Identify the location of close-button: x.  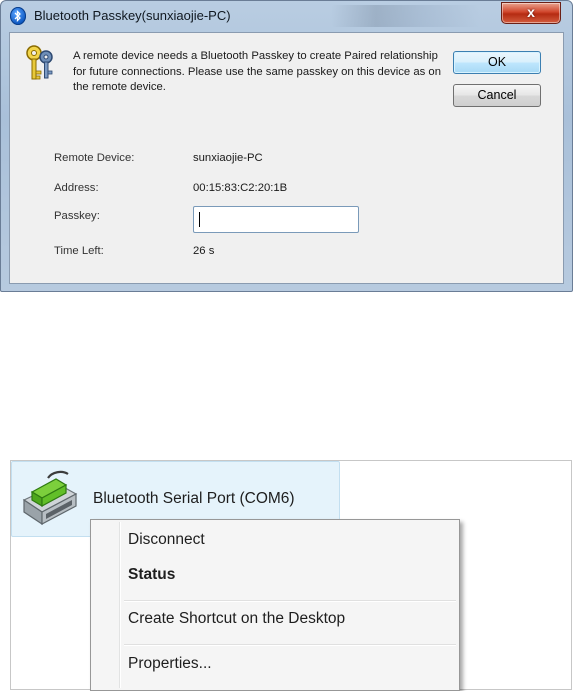
(531, 13).